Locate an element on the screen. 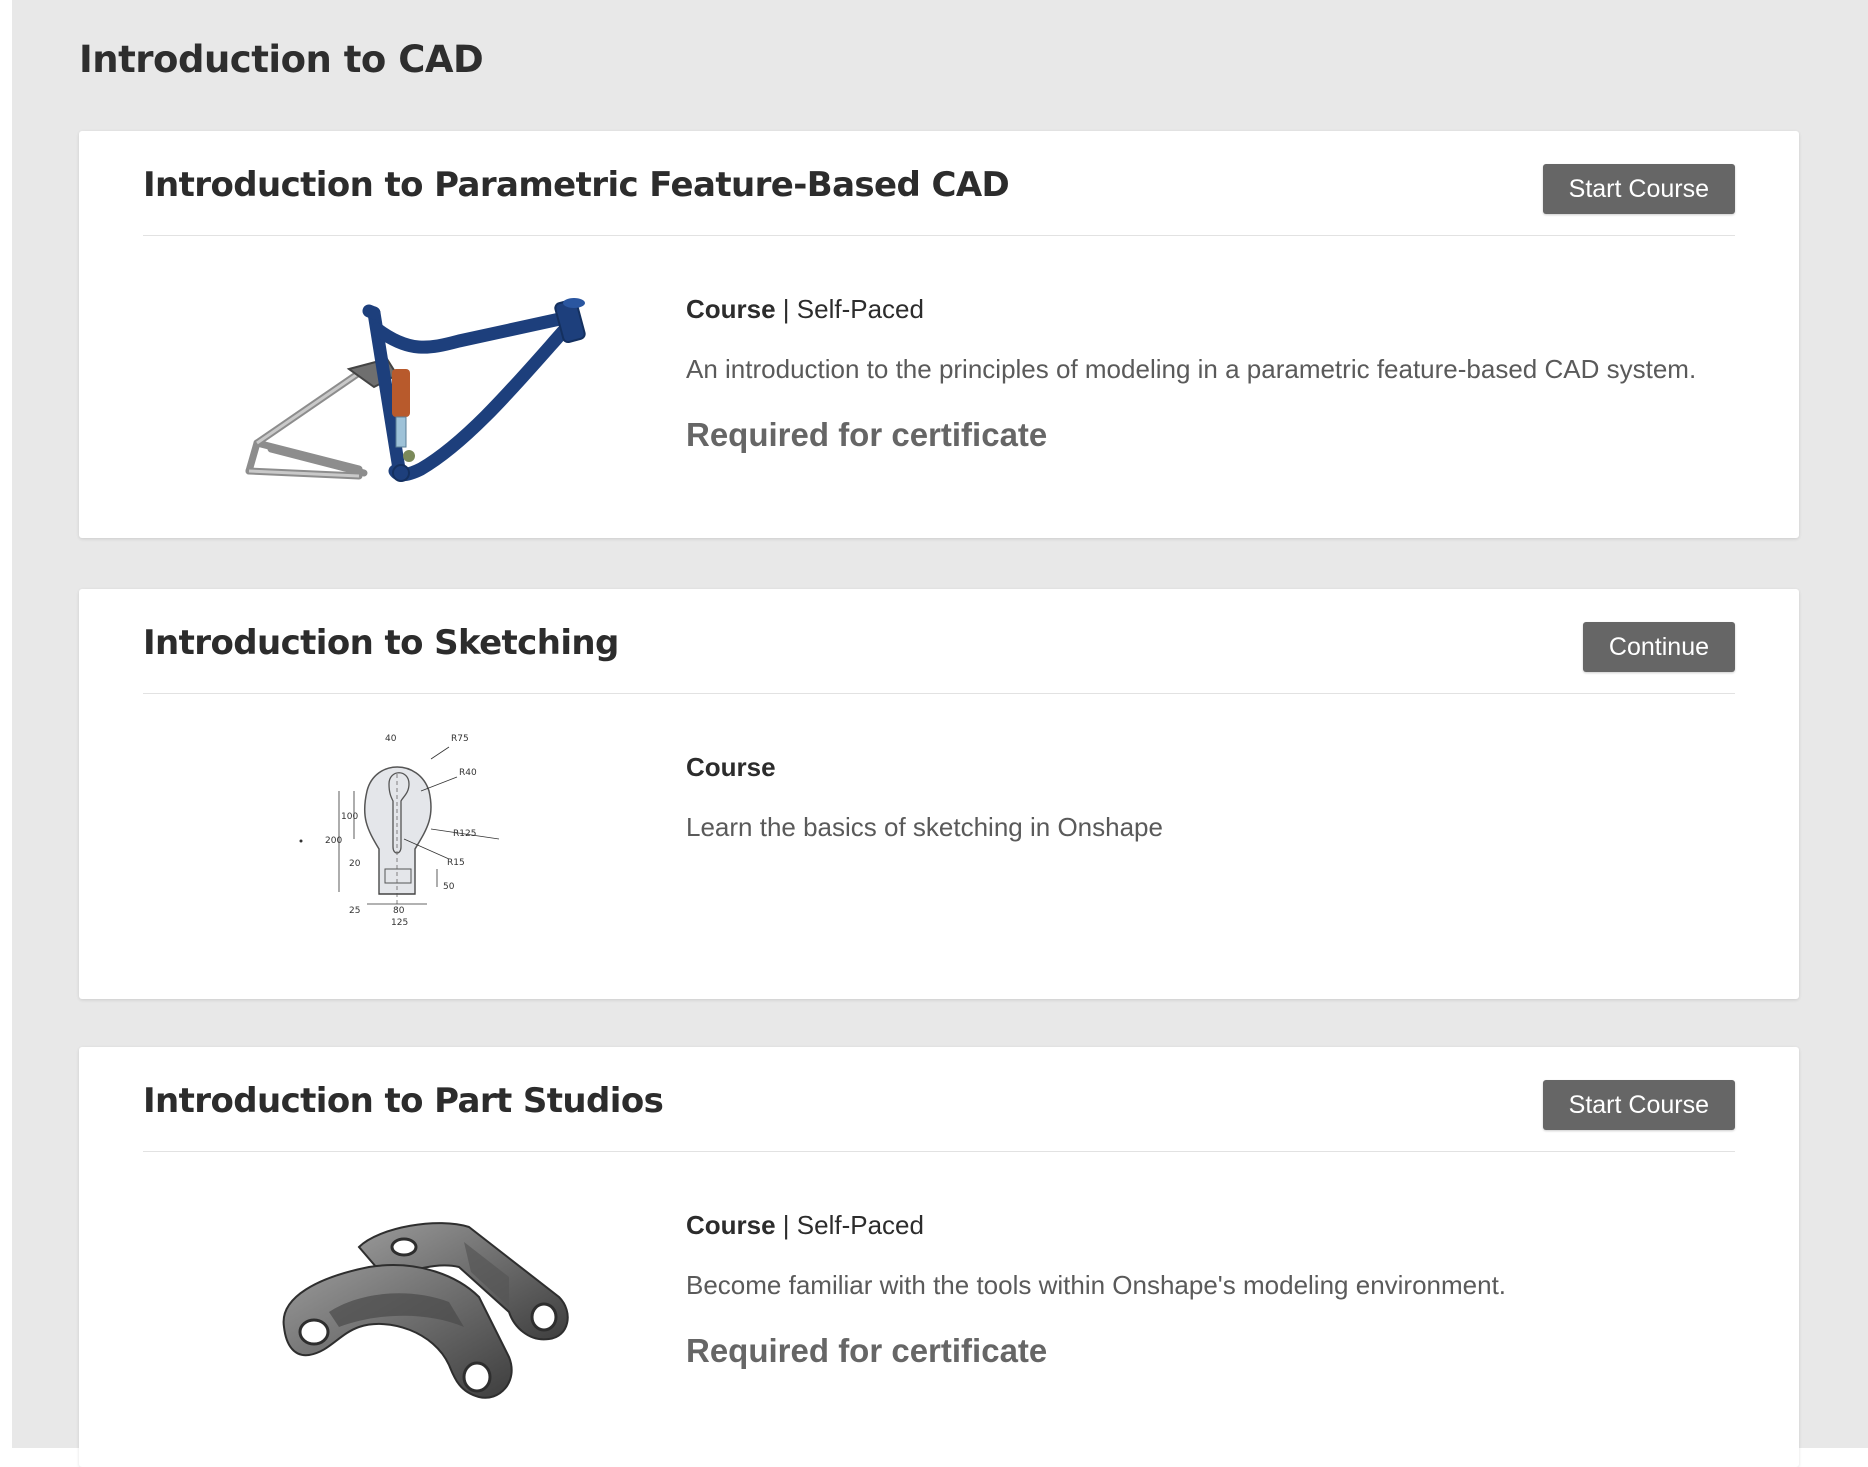 Image resolution: width=1868 pixels, height=1467 pixels. bike-frame-icon is located at coordinates (419, 396).